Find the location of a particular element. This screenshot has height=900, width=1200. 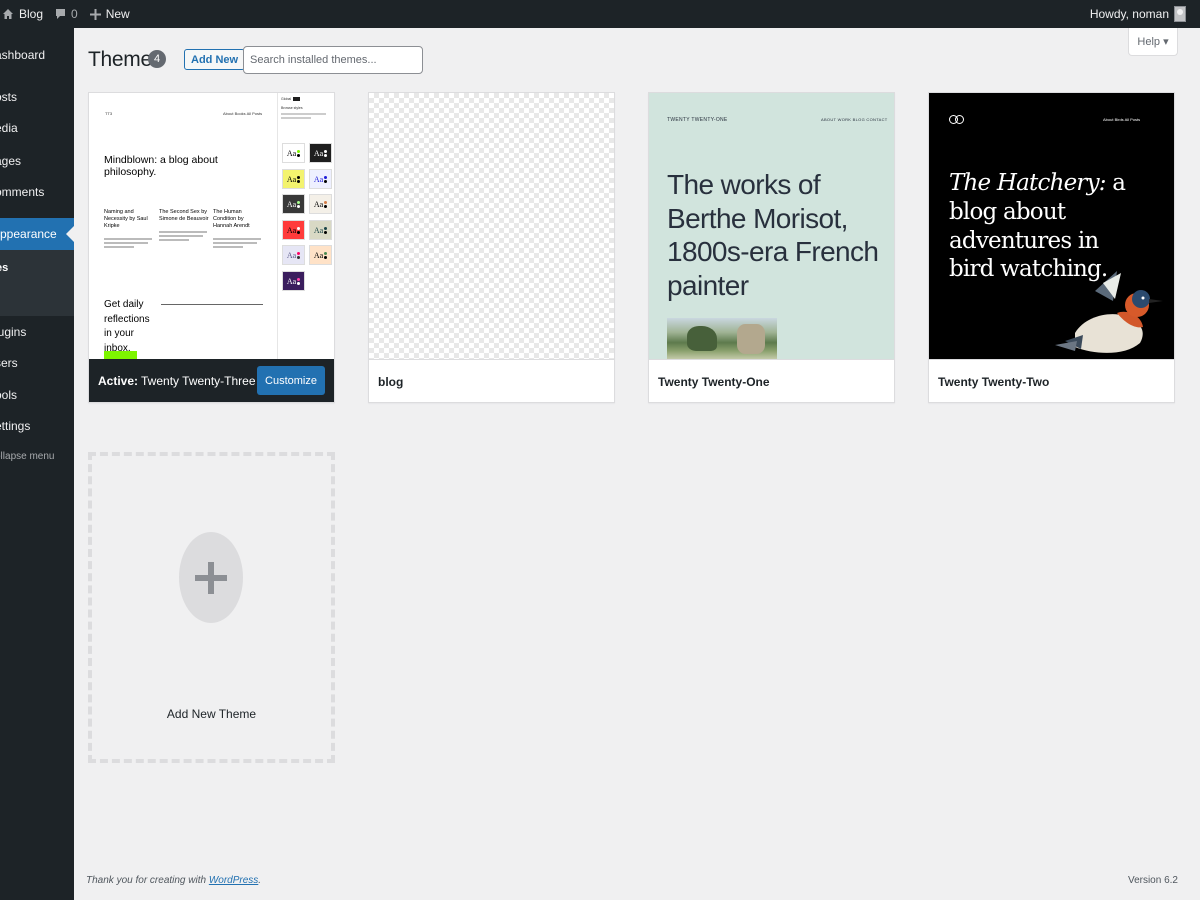

sidebar-item-label: es is located at coordinates (4, 268).